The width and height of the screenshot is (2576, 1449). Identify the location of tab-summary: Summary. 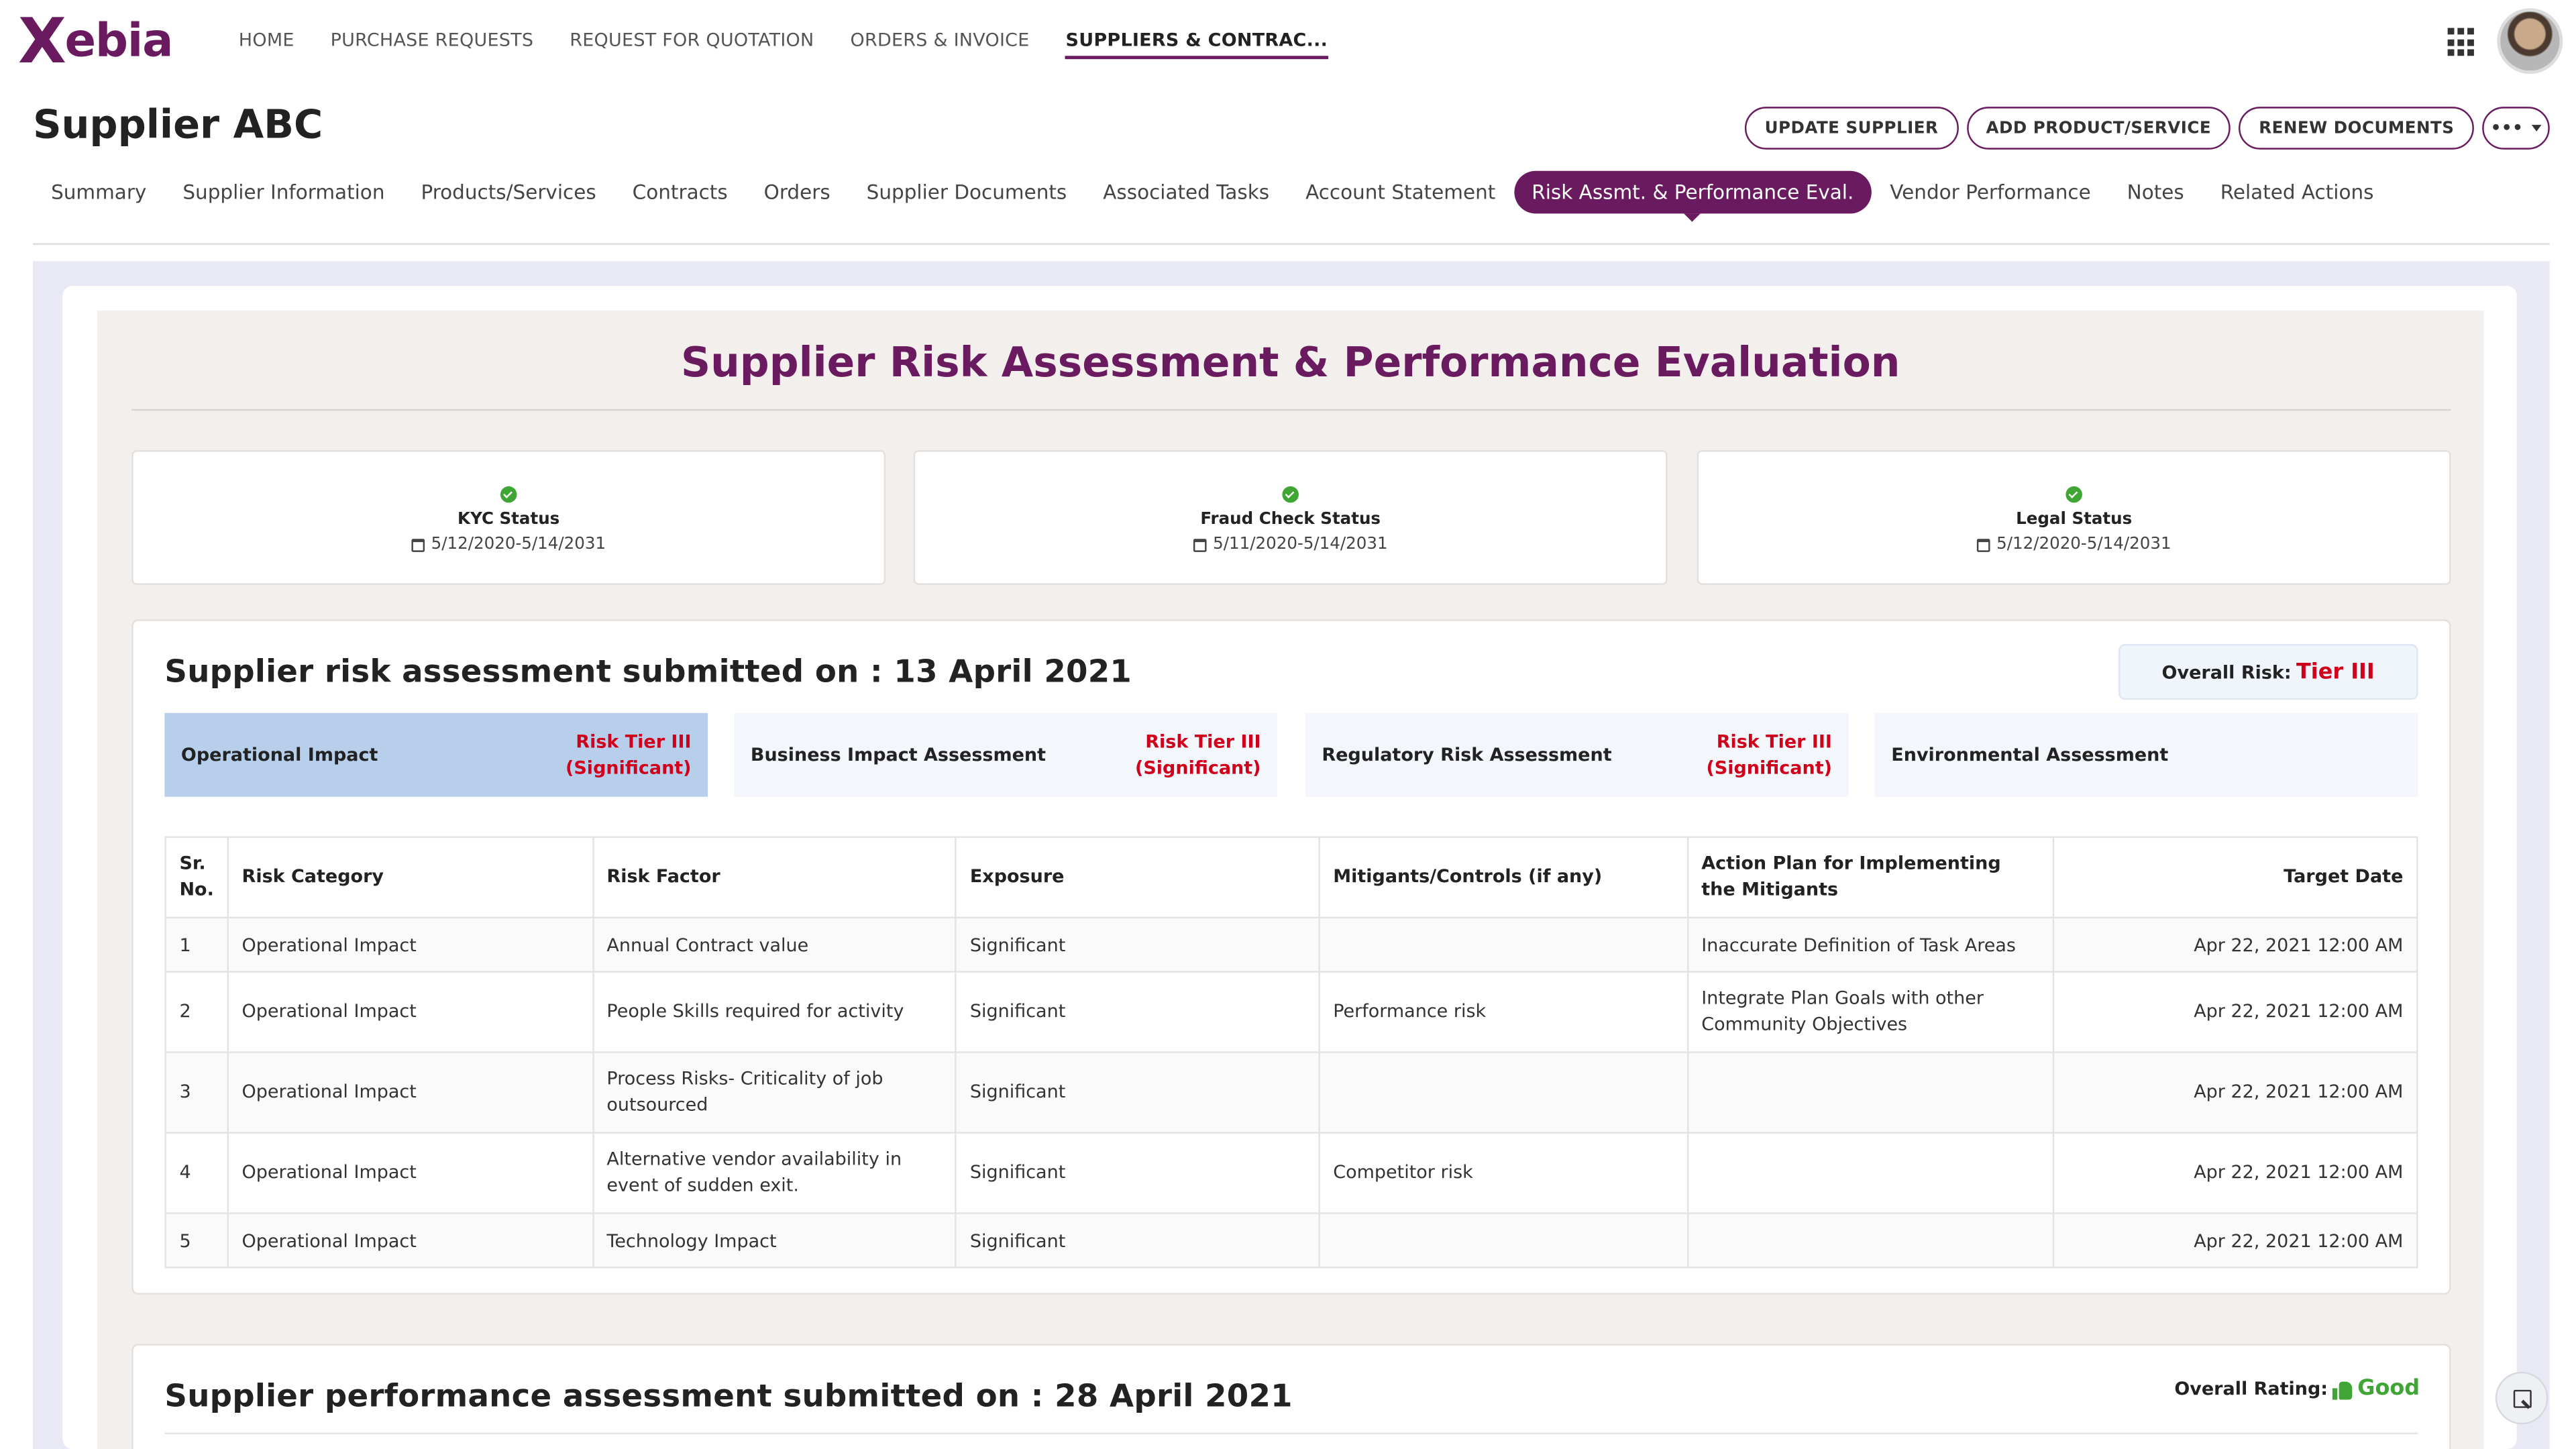
(98, 192).